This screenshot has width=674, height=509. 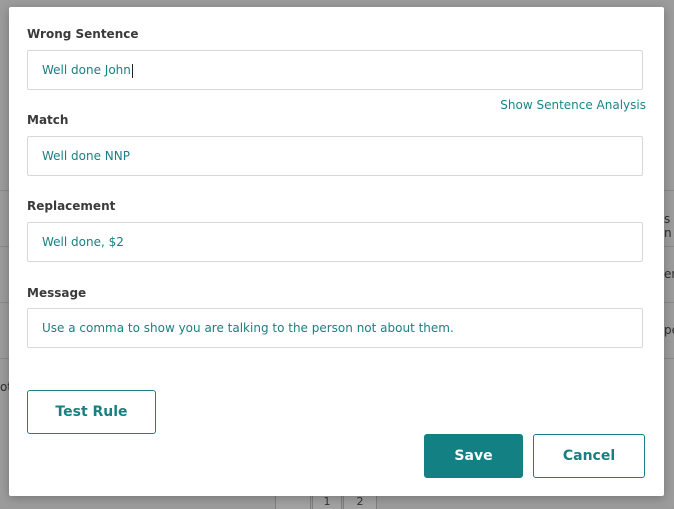 What do you see at coordinates (132, 70) in the screenshot?
I see `text-caret` at bounding box center [132, 70].